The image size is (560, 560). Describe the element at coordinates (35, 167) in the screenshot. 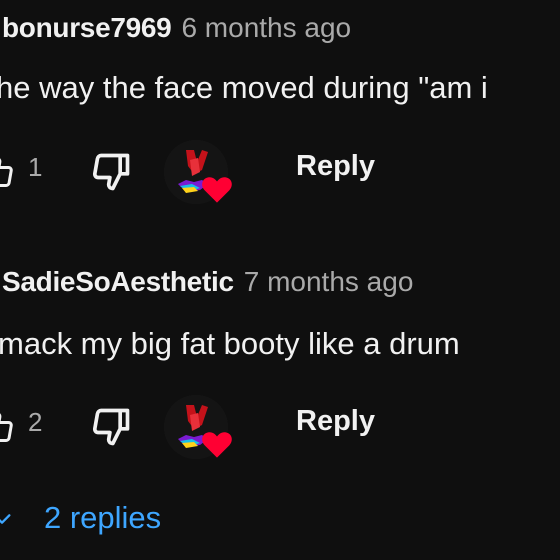

I see `like-count: 1` at that location.